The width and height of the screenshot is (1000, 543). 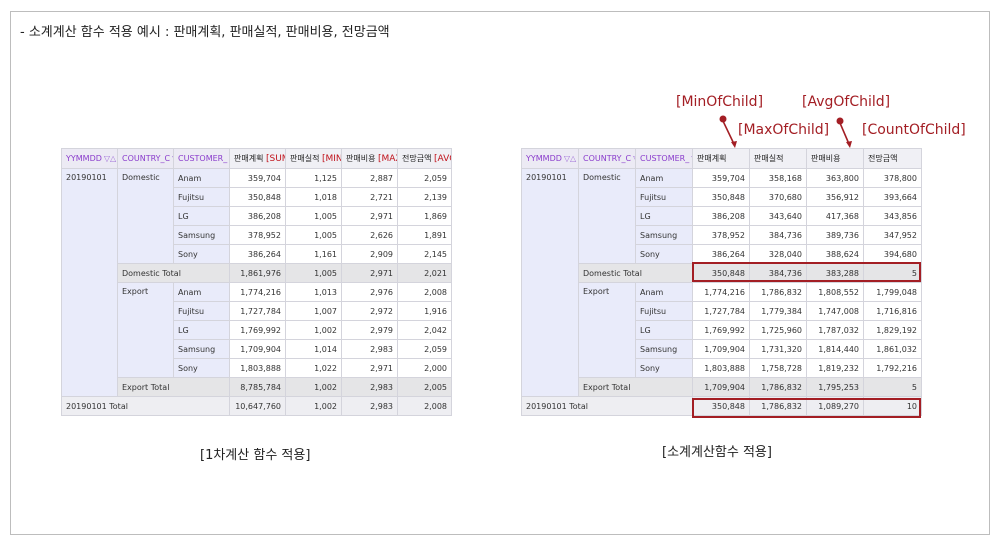 What do you see at coordinates (369, 254) in the screenshot?
I see `value-cell: 2,909` at bounding box center [369, 254].